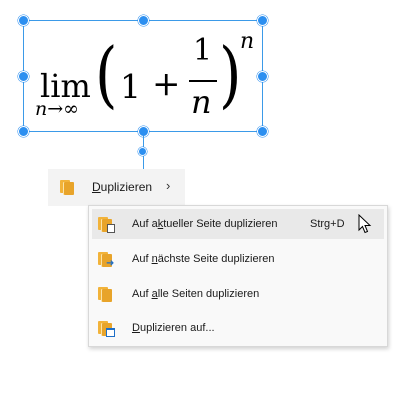 Image resolution: width=400 pixels, height=400 pixels. What do you see at coordinates (201, 102) in the screenshot?
I see `formula-denominator: n` at bounding box center [201, 102].